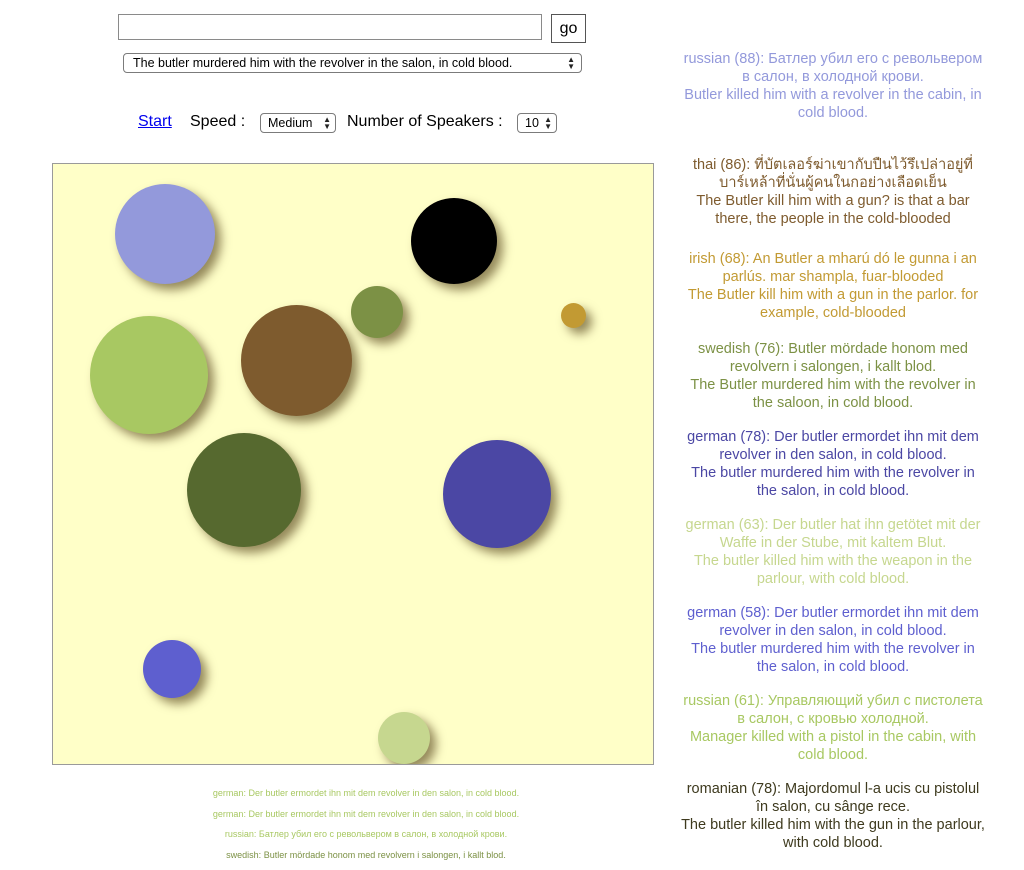  Describe the element at coordinates (165, 234) in the screenshot. I see `ball-periwinkle` at that location.